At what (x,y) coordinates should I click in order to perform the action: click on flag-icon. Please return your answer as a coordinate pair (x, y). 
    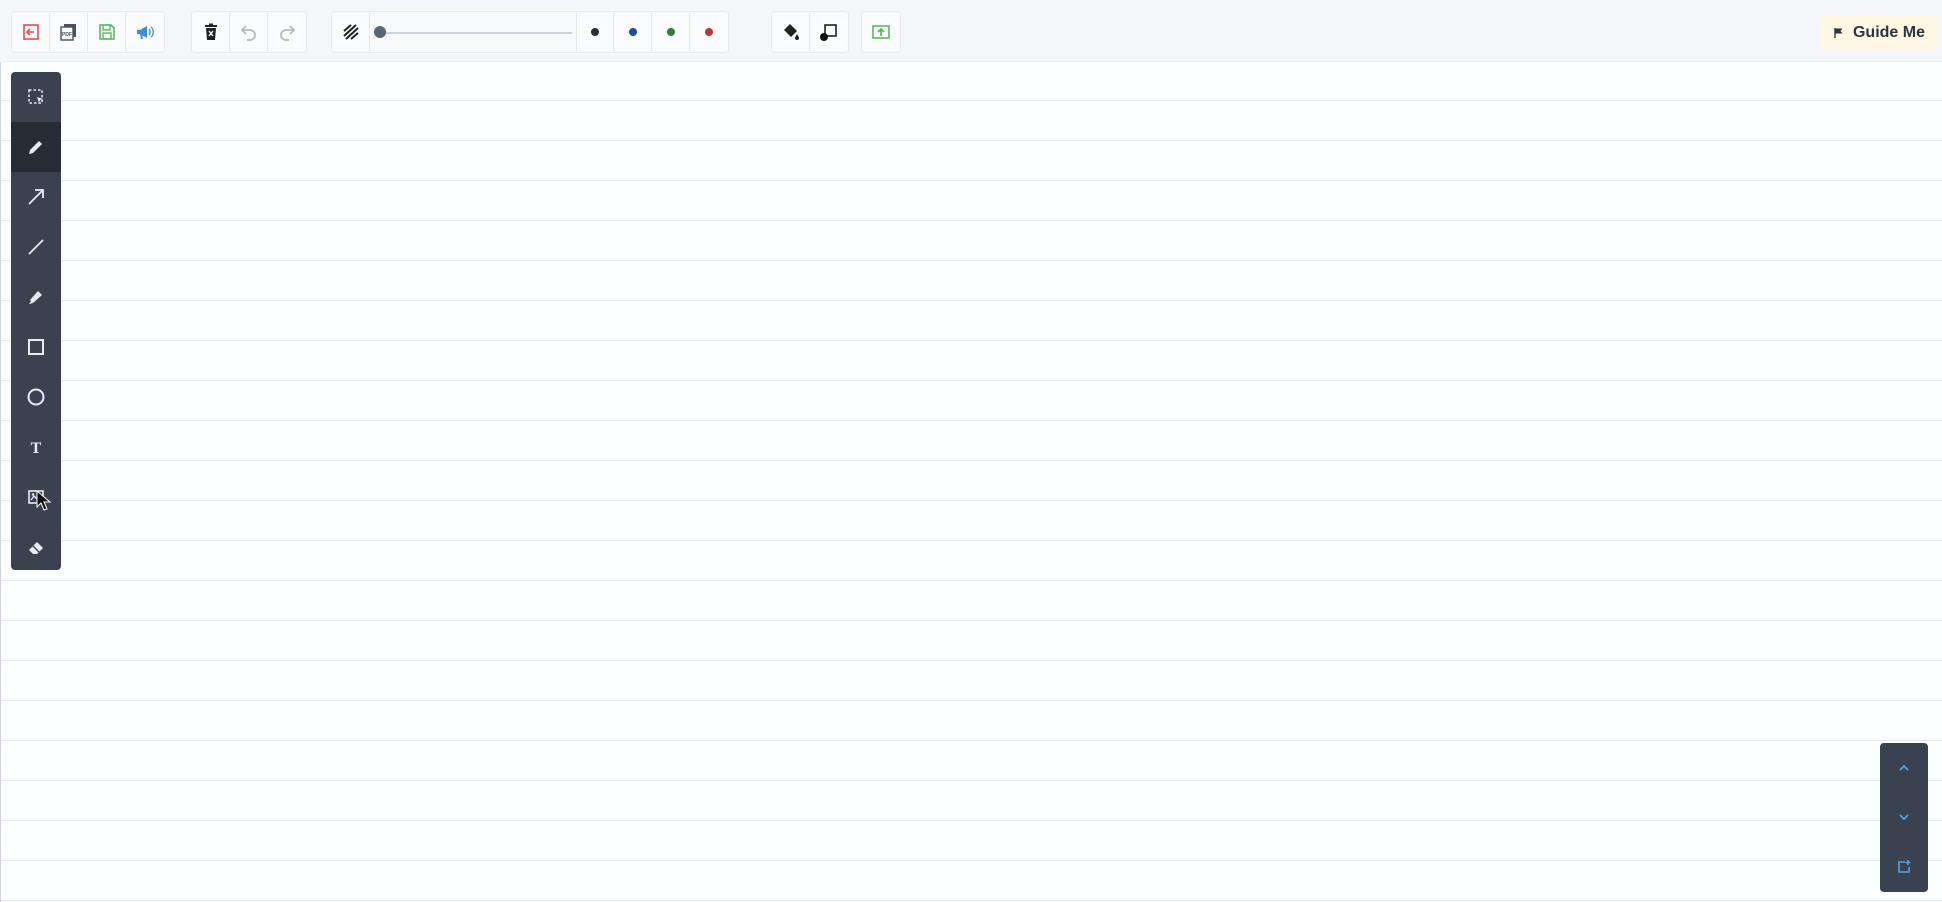
    Looking at the image, I should click on (1838, 33).